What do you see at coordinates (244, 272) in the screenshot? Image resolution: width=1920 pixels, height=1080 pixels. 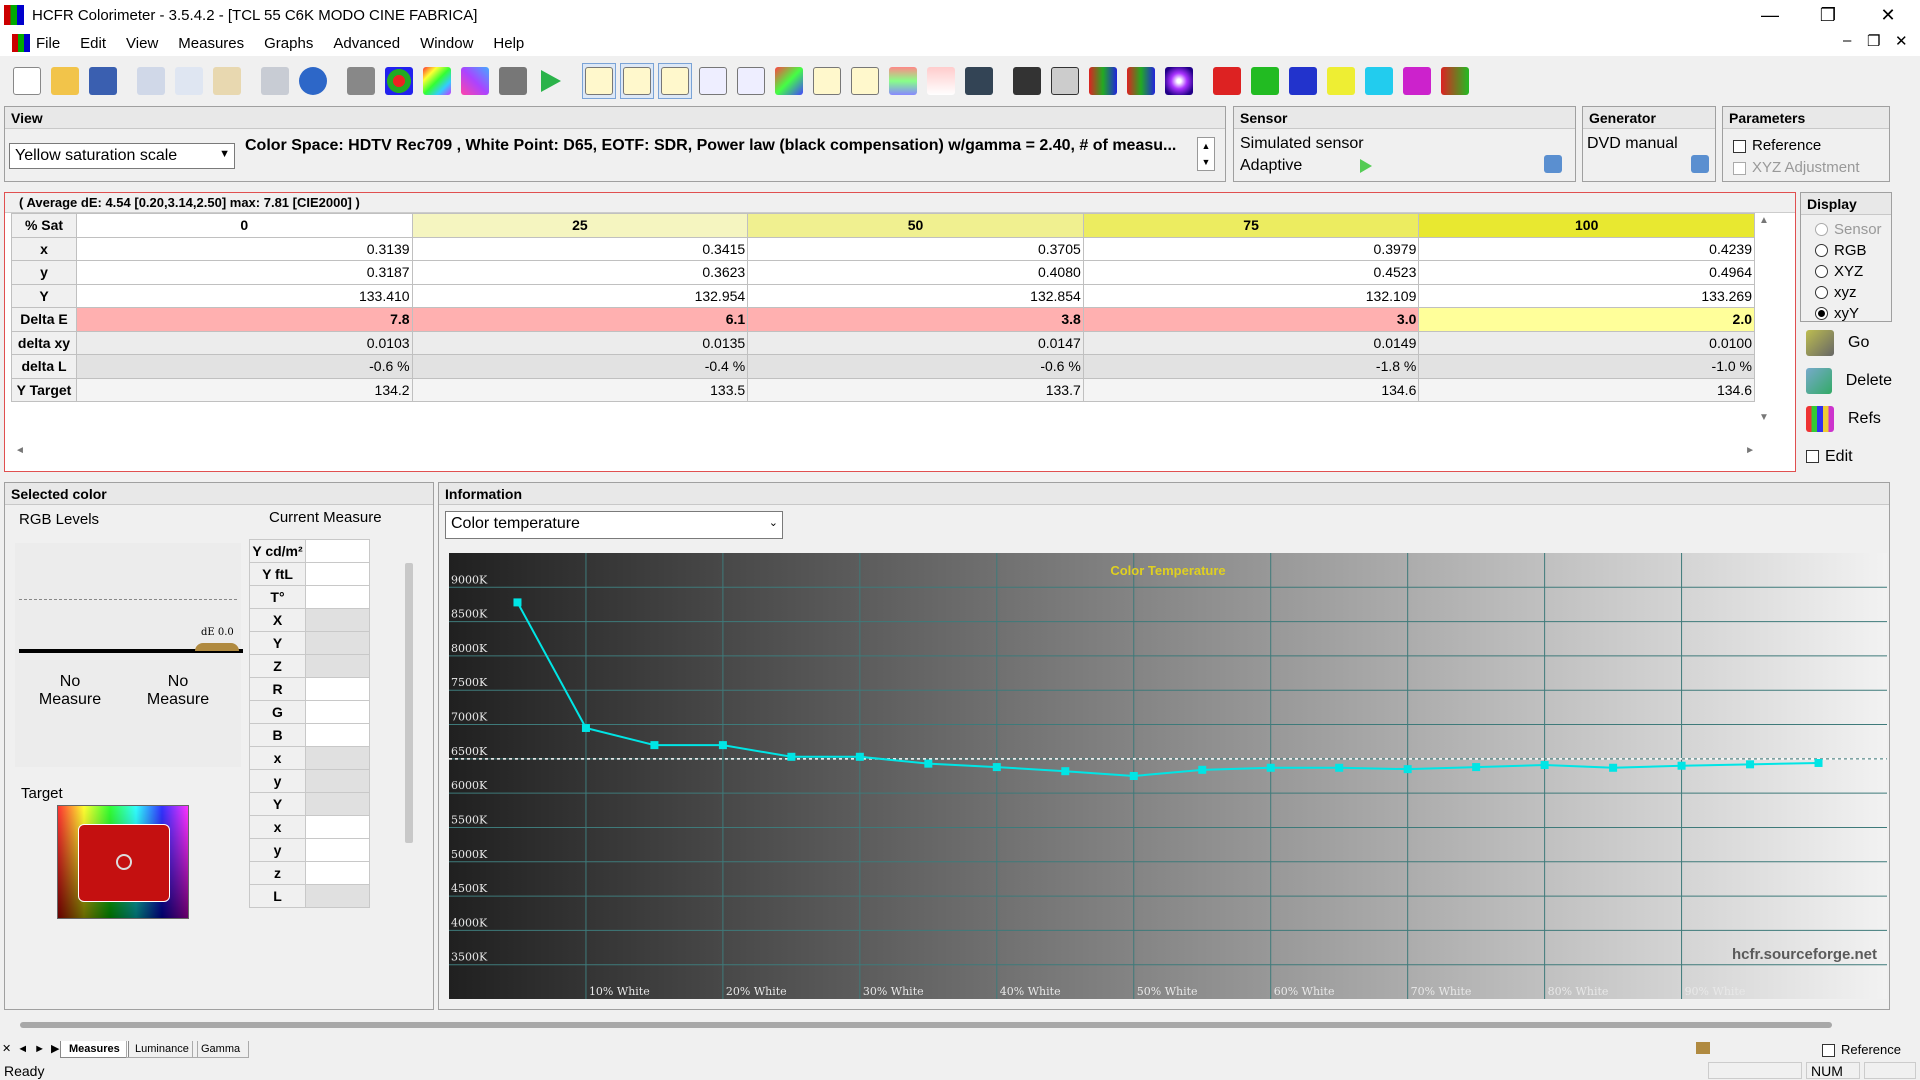 I see `grid-cell: 0.3187` at bounding box center [244, 272].